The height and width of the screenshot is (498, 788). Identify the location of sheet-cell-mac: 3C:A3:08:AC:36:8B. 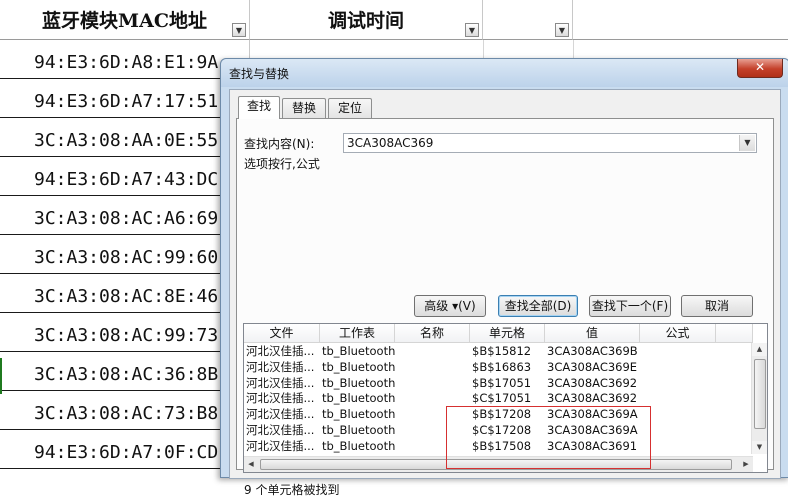
(125, 371).